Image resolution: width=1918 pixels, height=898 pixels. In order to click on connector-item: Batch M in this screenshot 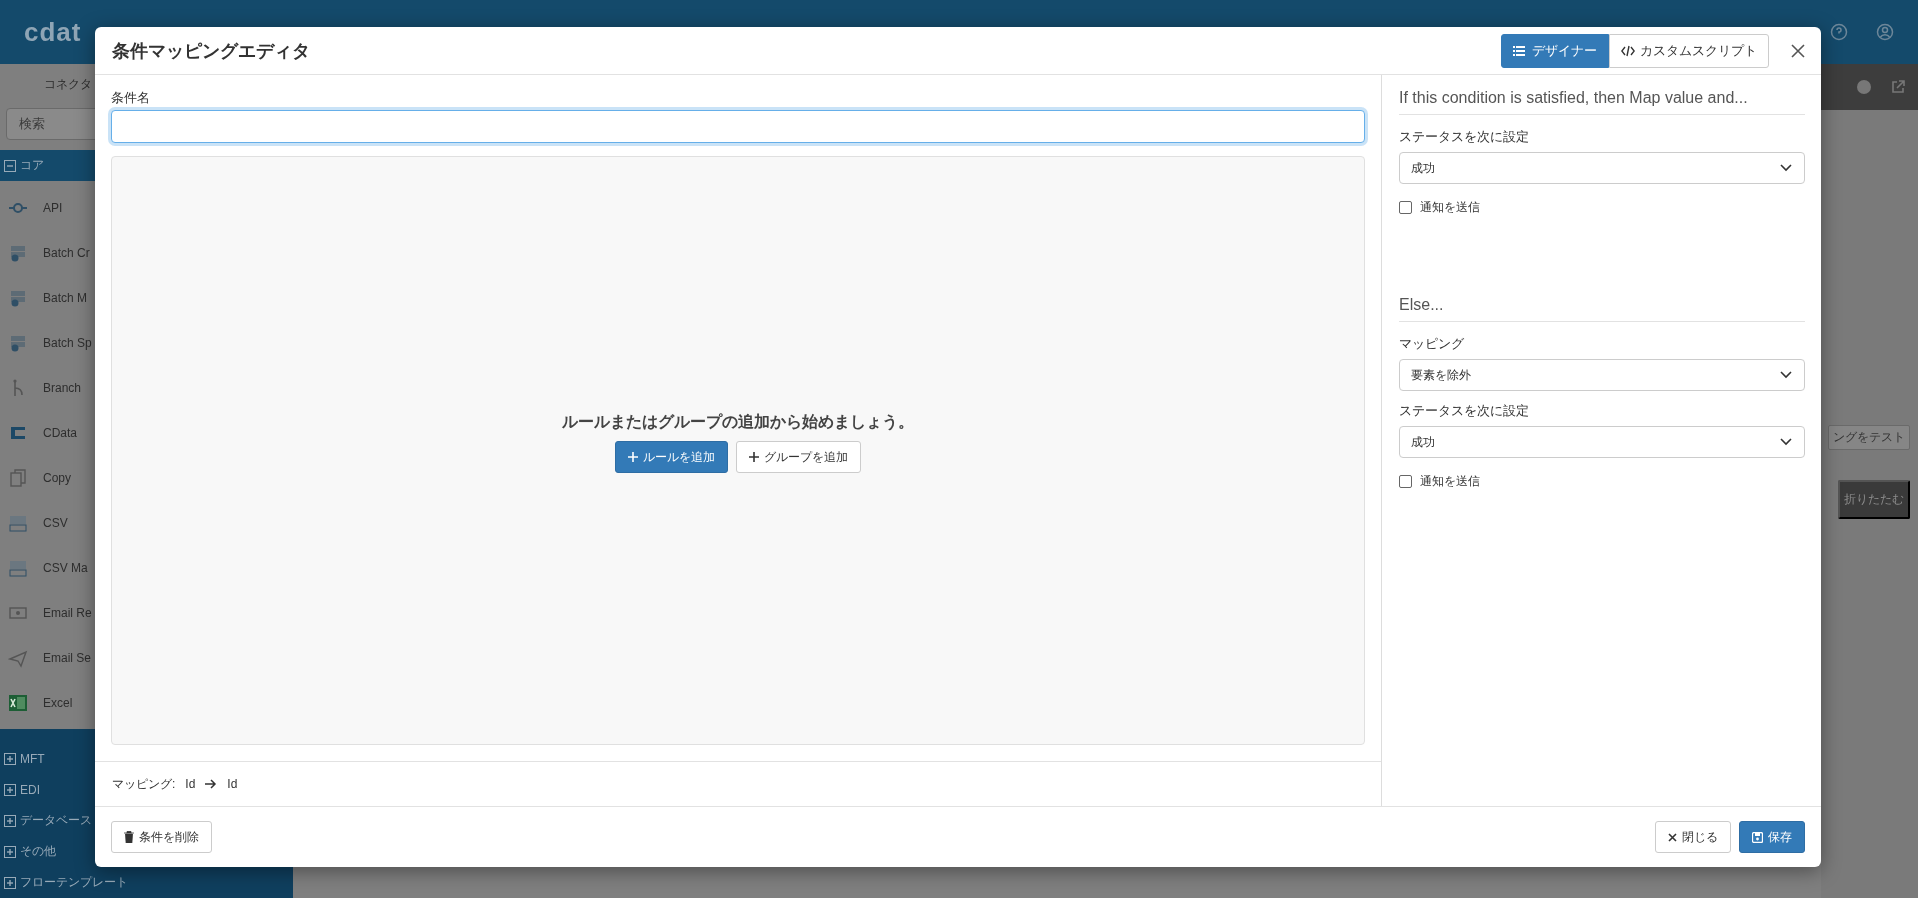, I will do `click(65, 297)`.